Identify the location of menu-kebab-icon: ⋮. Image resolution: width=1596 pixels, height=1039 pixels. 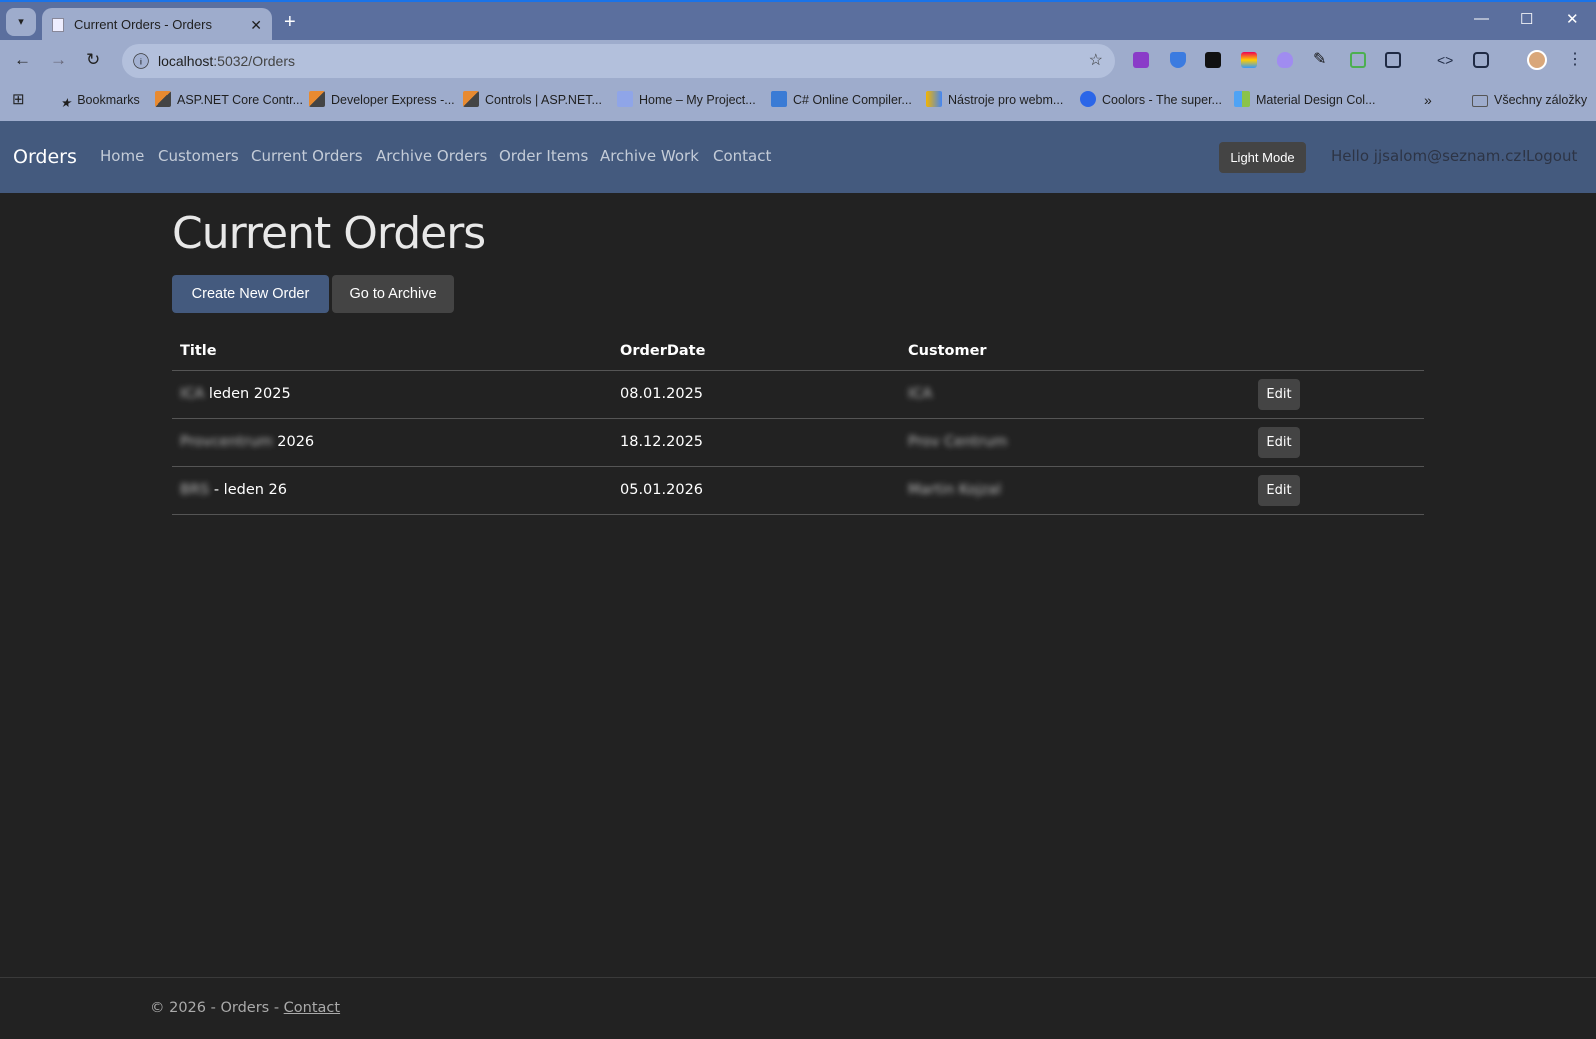
(1575, 60).